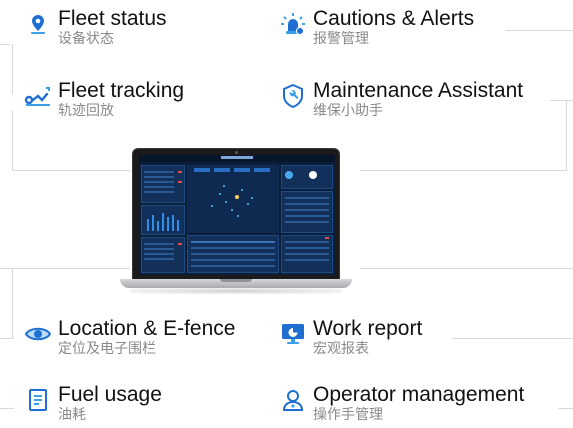 This screenshot has height=428, width=573. Describe the element at coordinates (38, 334) in the screenshot. I see `eye-icon` at that location.